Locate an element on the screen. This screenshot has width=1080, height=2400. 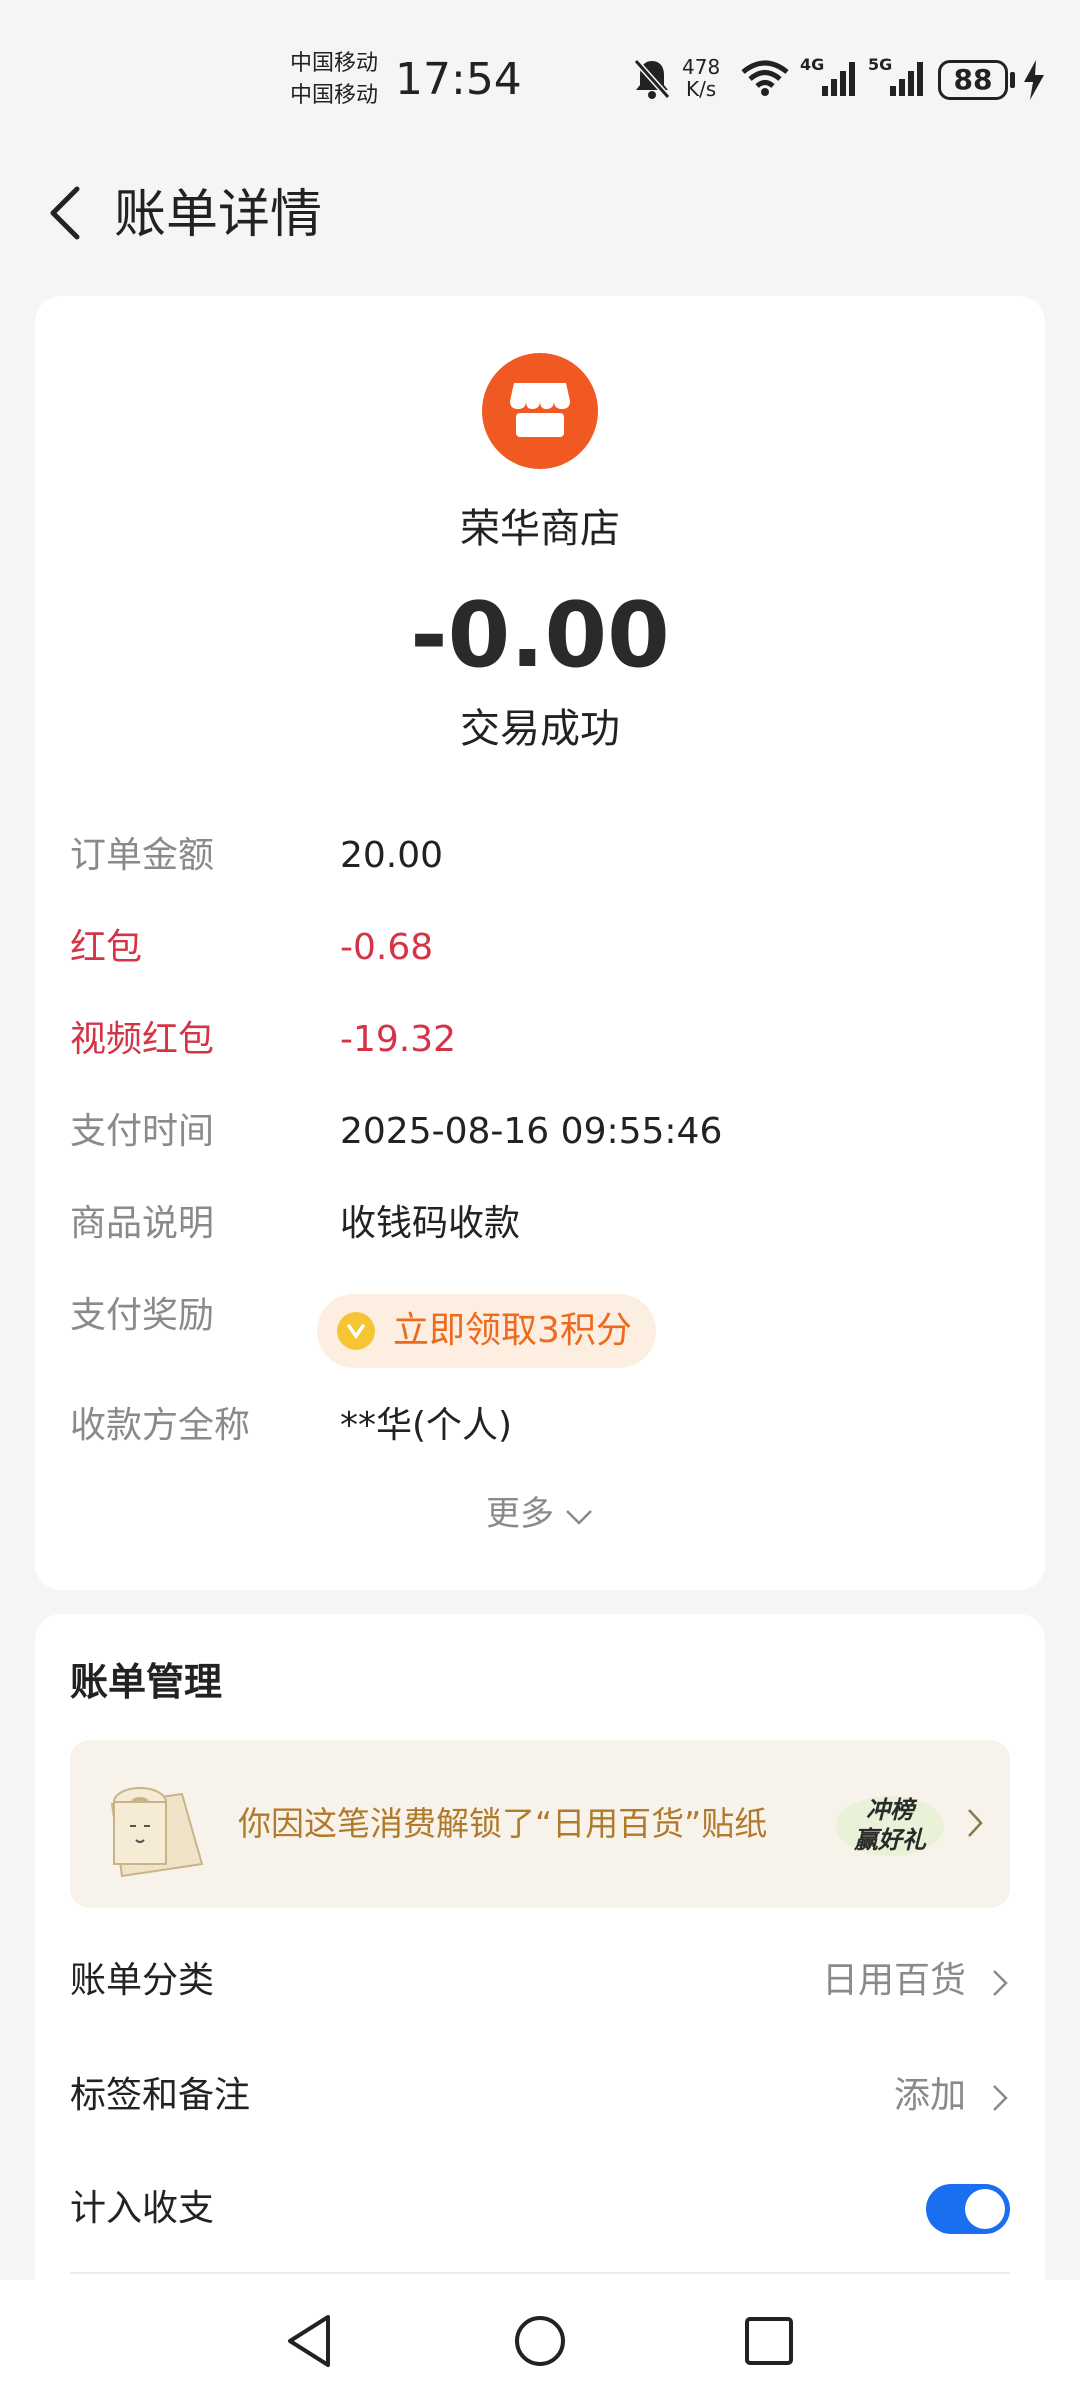
detail-row-red-packet: 红包 -0.68 is located at coordinates (540, 948).